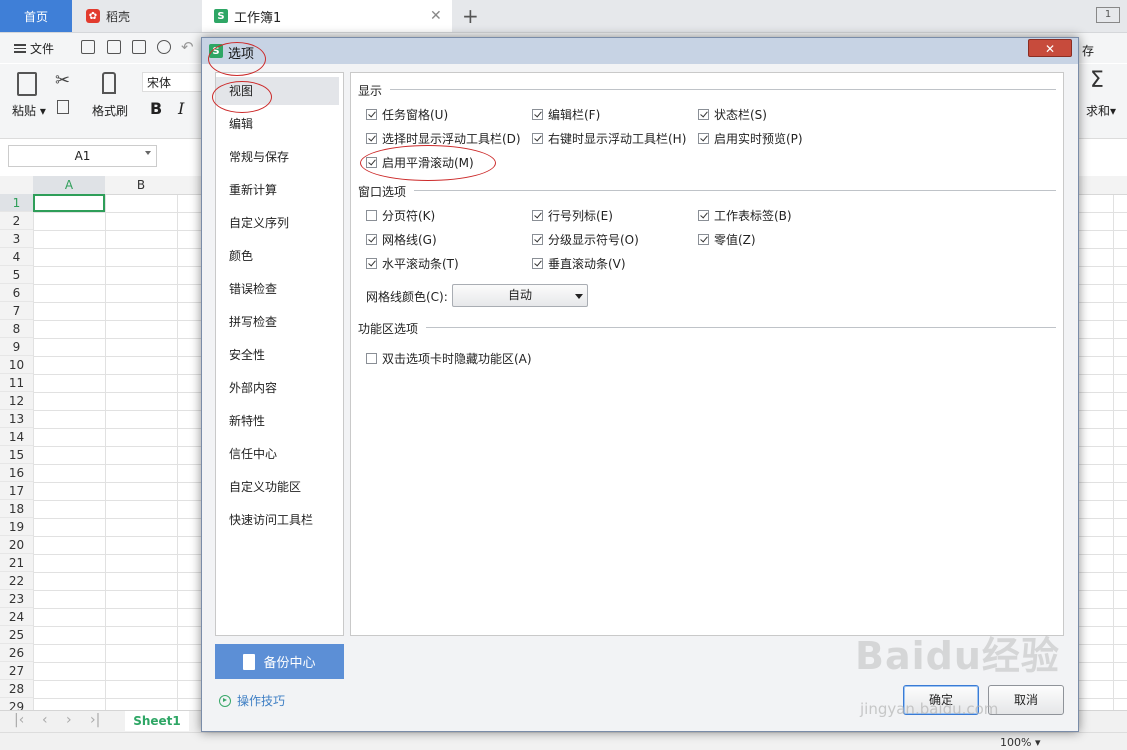 The image size is (1127, 750). Describe the element at coordinates (16, 293) in the screenshot. I see `row-header: 6` at that location.